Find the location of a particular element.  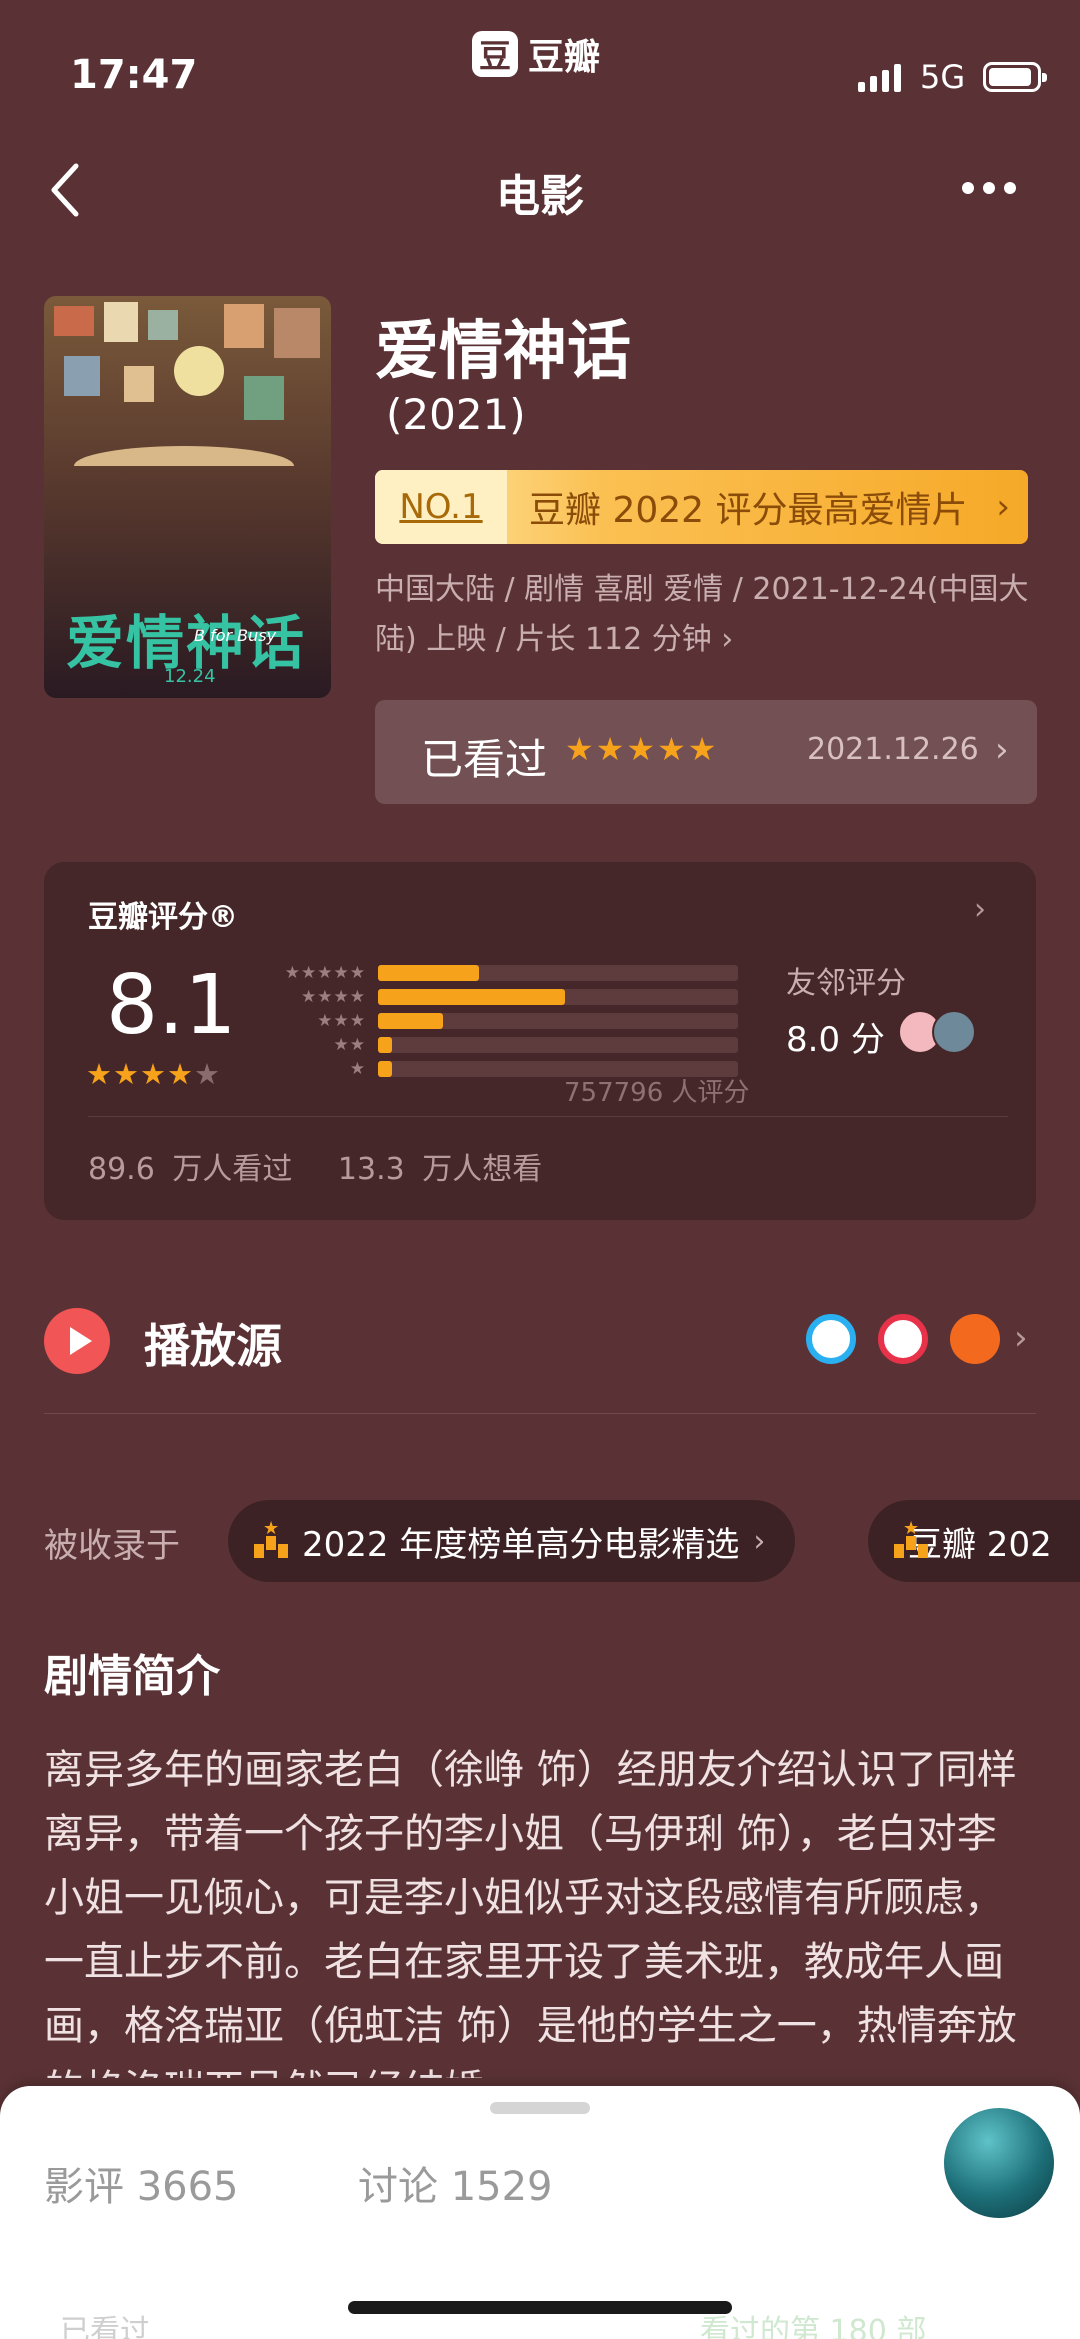

distribution-row: ★★★★ is located at coordinates (501, 997).